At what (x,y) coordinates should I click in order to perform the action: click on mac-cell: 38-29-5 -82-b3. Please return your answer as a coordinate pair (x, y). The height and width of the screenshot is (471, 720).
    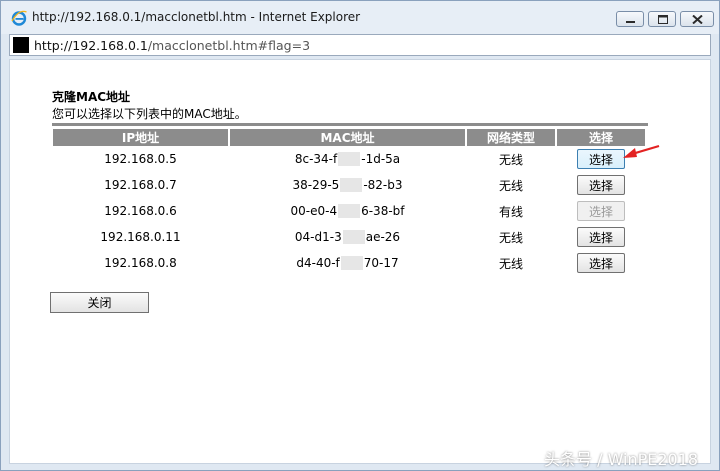
    Looking at the image, I should click on (347, 185).